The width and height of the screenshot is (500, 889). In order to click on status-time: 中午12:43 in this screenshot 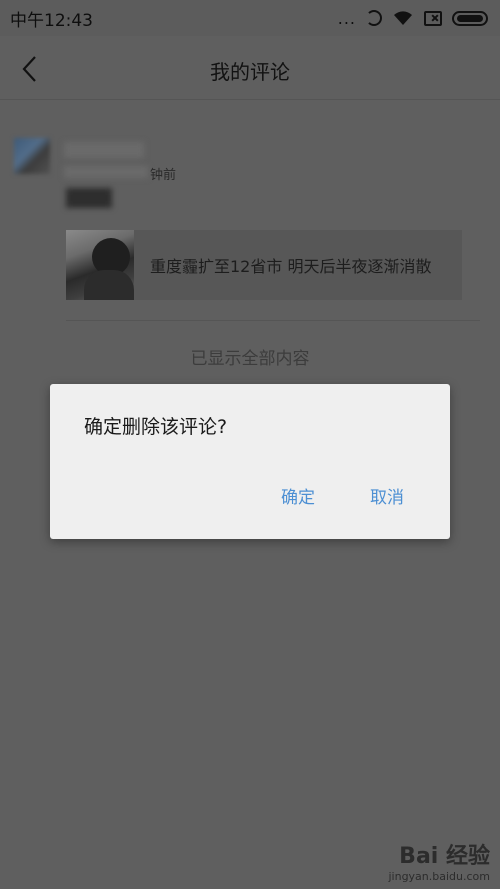, I will do `click(51, 20)`.